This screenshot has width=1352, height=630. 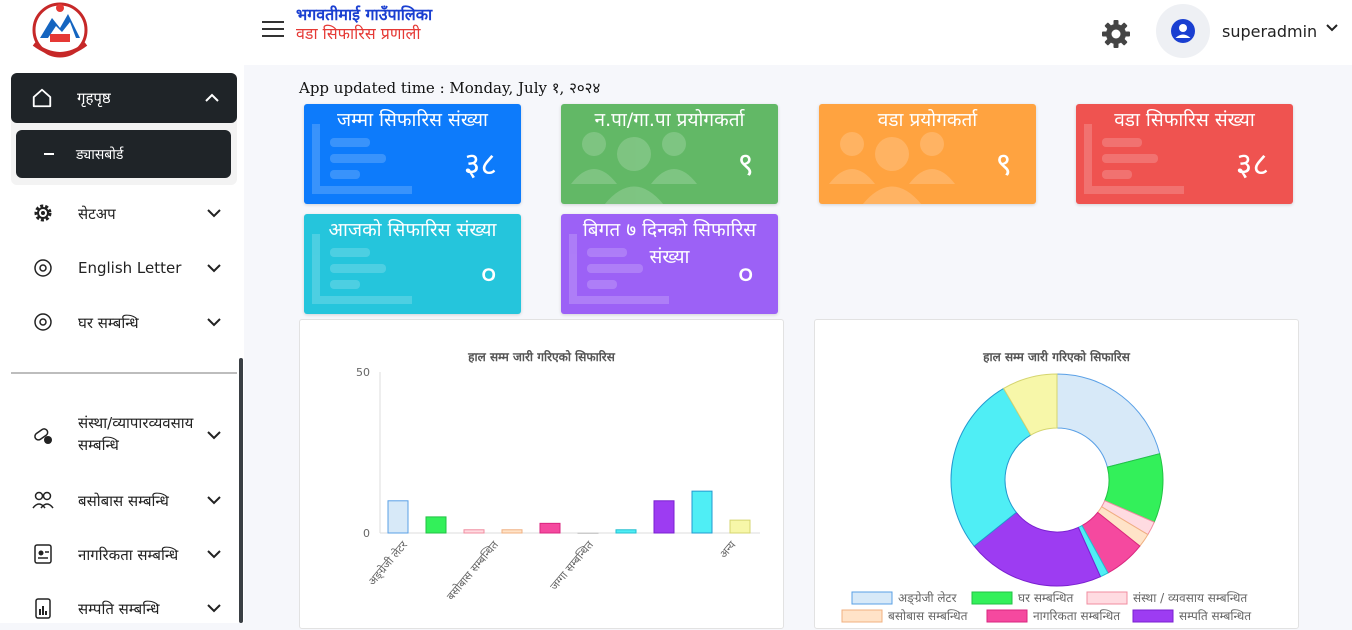 I want to click on sidebar-item-dashboard: ड्यासबोर्ड, so click(x=123, y=154).